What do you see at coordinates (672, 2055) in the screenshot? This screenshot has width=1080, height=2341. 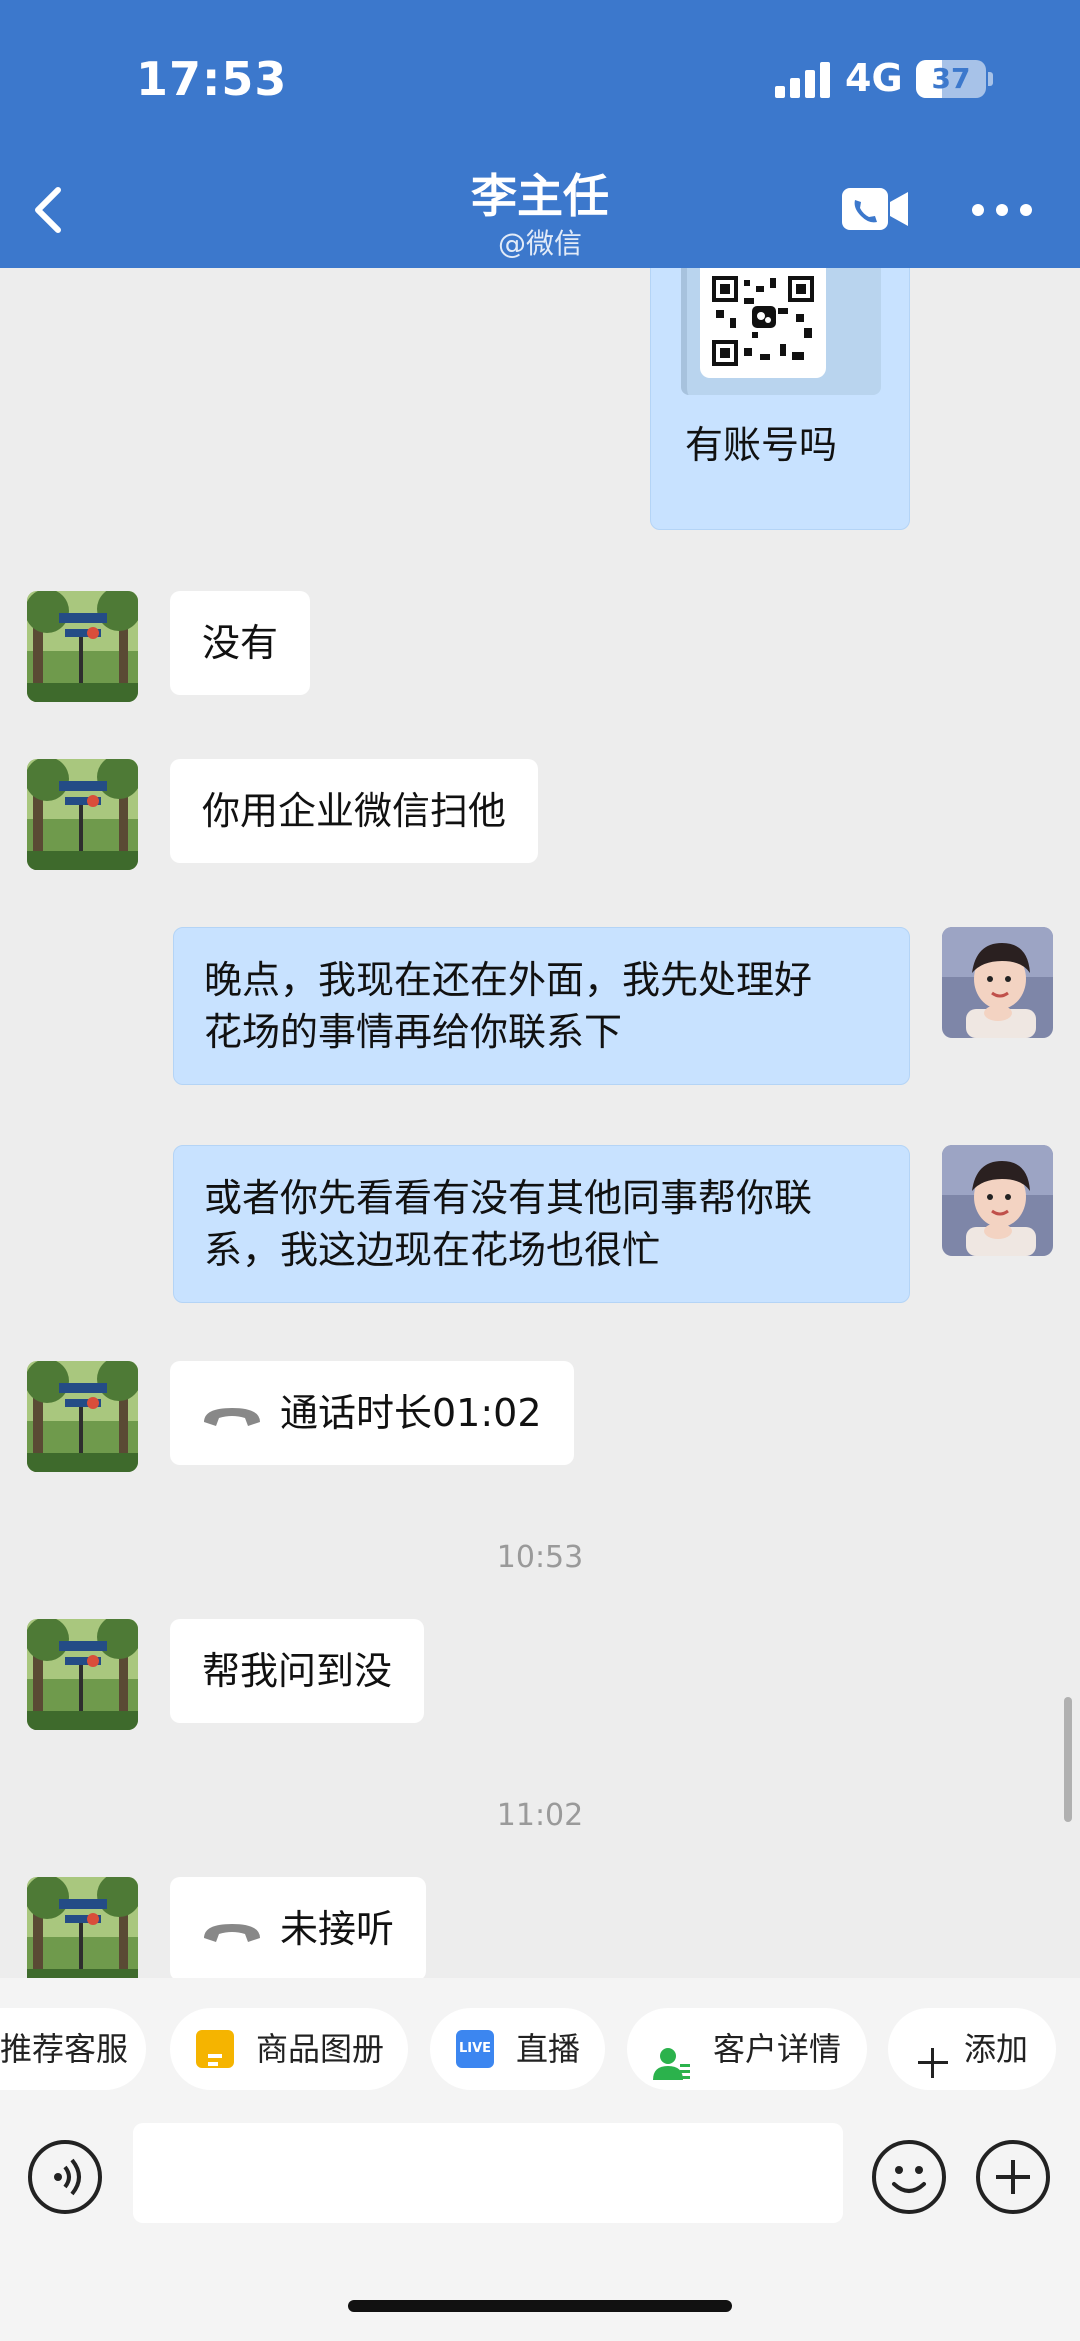 I see `customer-icon` at bounding box center [672, 2055].